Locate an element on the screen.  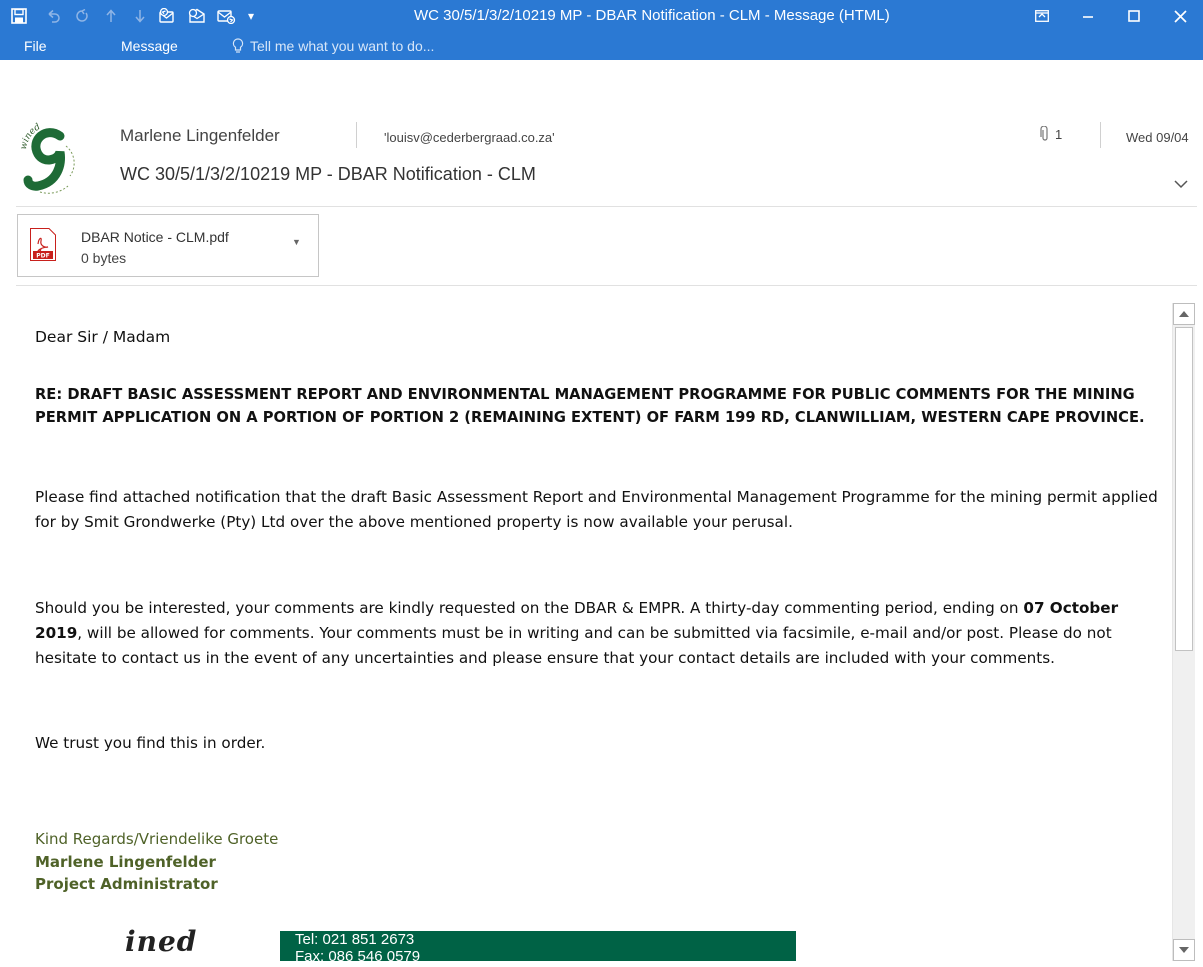
attachment-size: 0 bytes is located at coordinates (104, 258).